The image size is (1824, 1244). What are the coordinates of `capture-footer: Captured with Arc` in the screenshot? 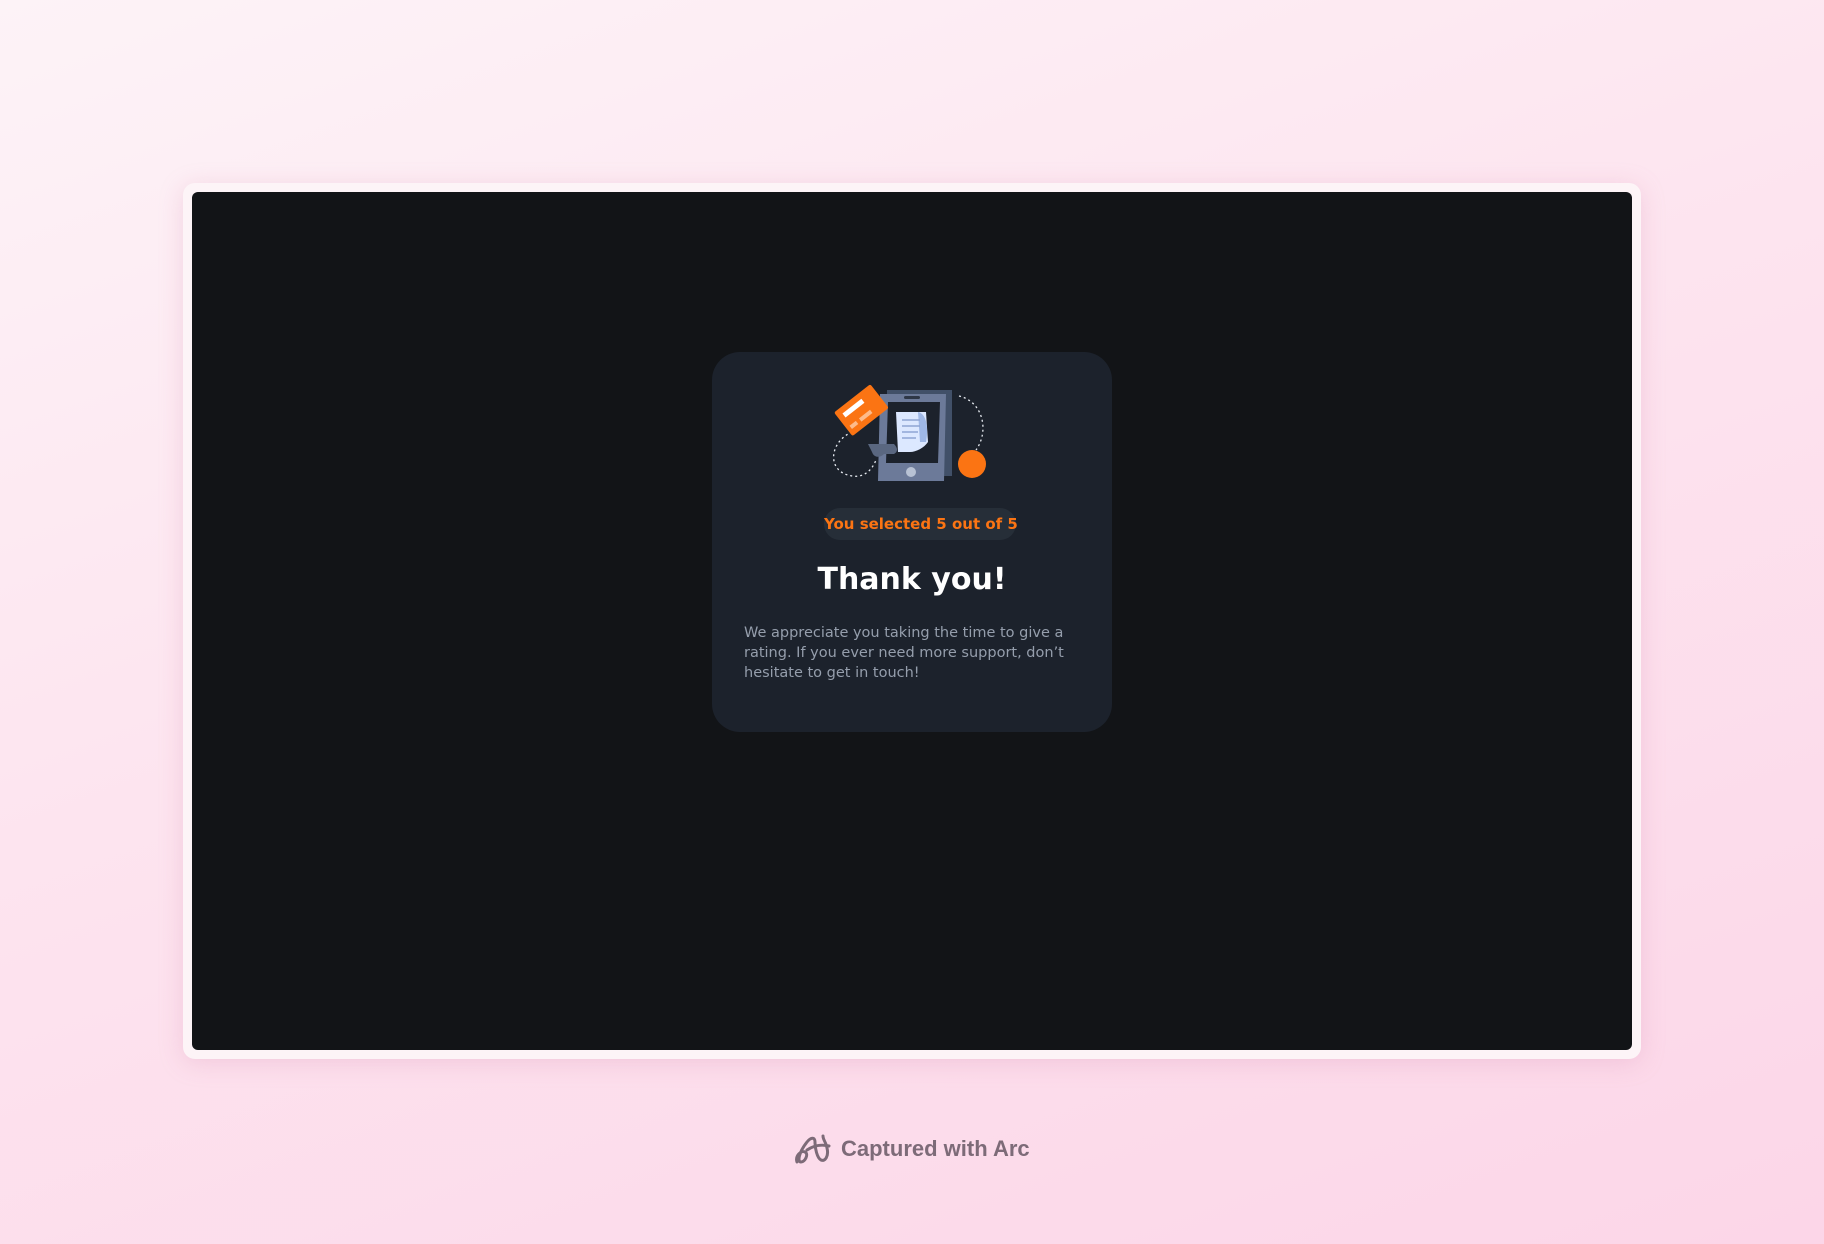 It's located at (911, 1149).